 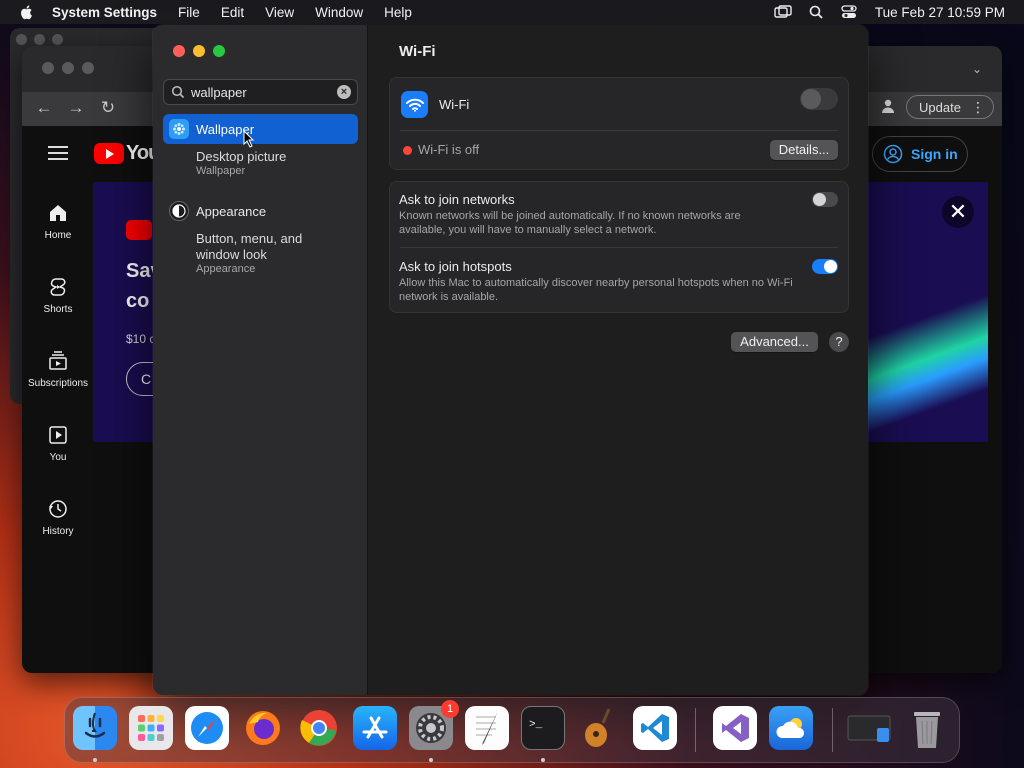 I want to click on dock: 1 >_, so click(x=512, y=730).